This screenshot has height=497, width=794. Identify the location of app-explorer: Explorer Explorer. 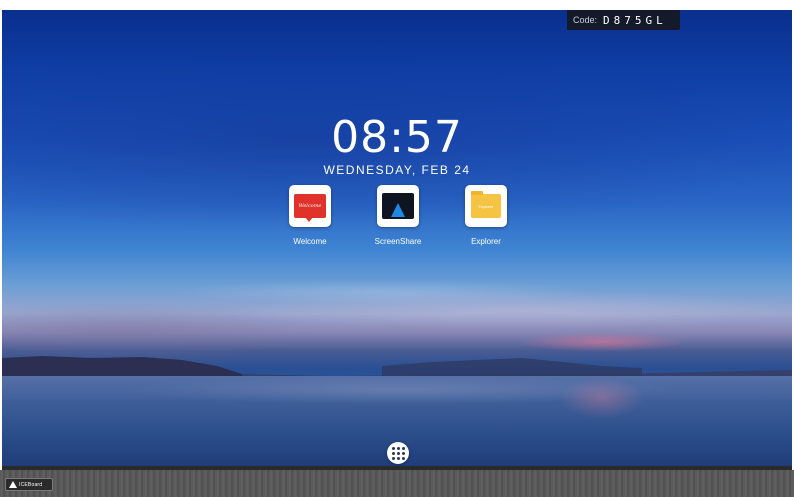
(486, 215).